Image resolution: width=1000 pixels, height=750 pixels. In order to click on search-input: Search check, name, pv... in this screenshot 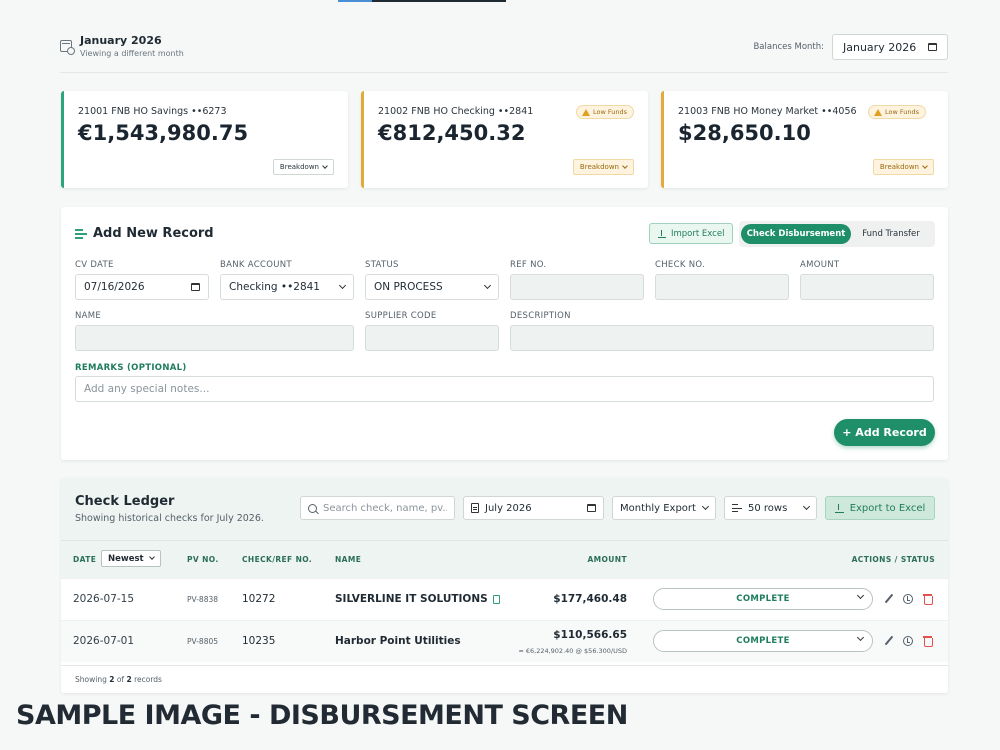, I will do `click(377, 508)`.